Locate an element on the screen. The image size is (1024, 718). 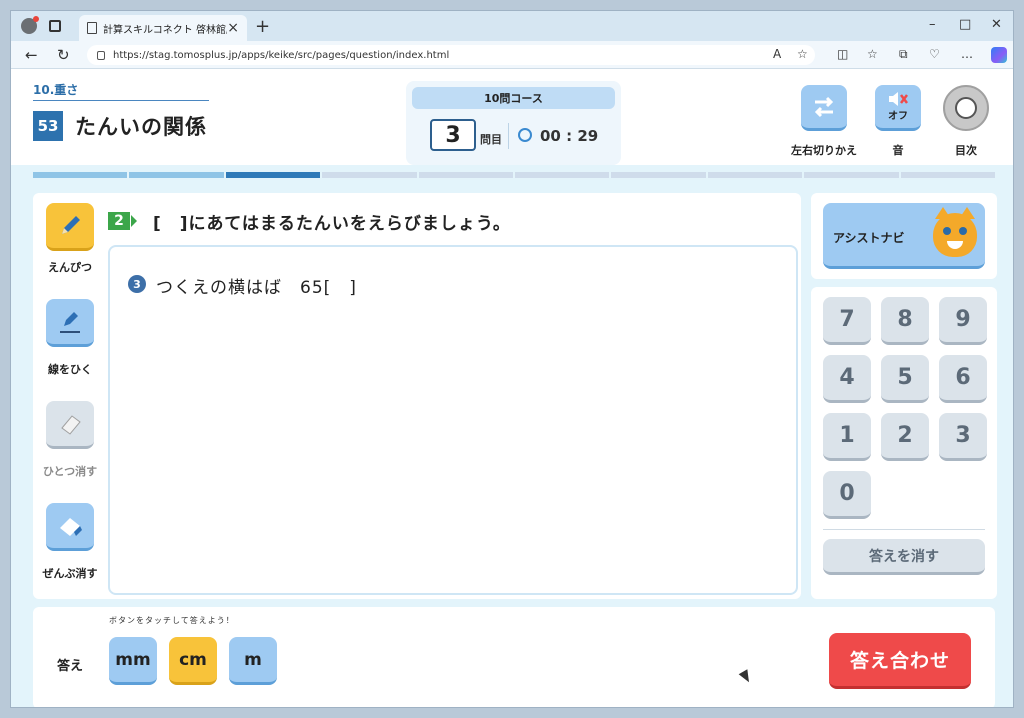
number-keypad: 7 8 9 4 5 6 1 2 3 0 答えを消す is located at coordinates (904, 443).